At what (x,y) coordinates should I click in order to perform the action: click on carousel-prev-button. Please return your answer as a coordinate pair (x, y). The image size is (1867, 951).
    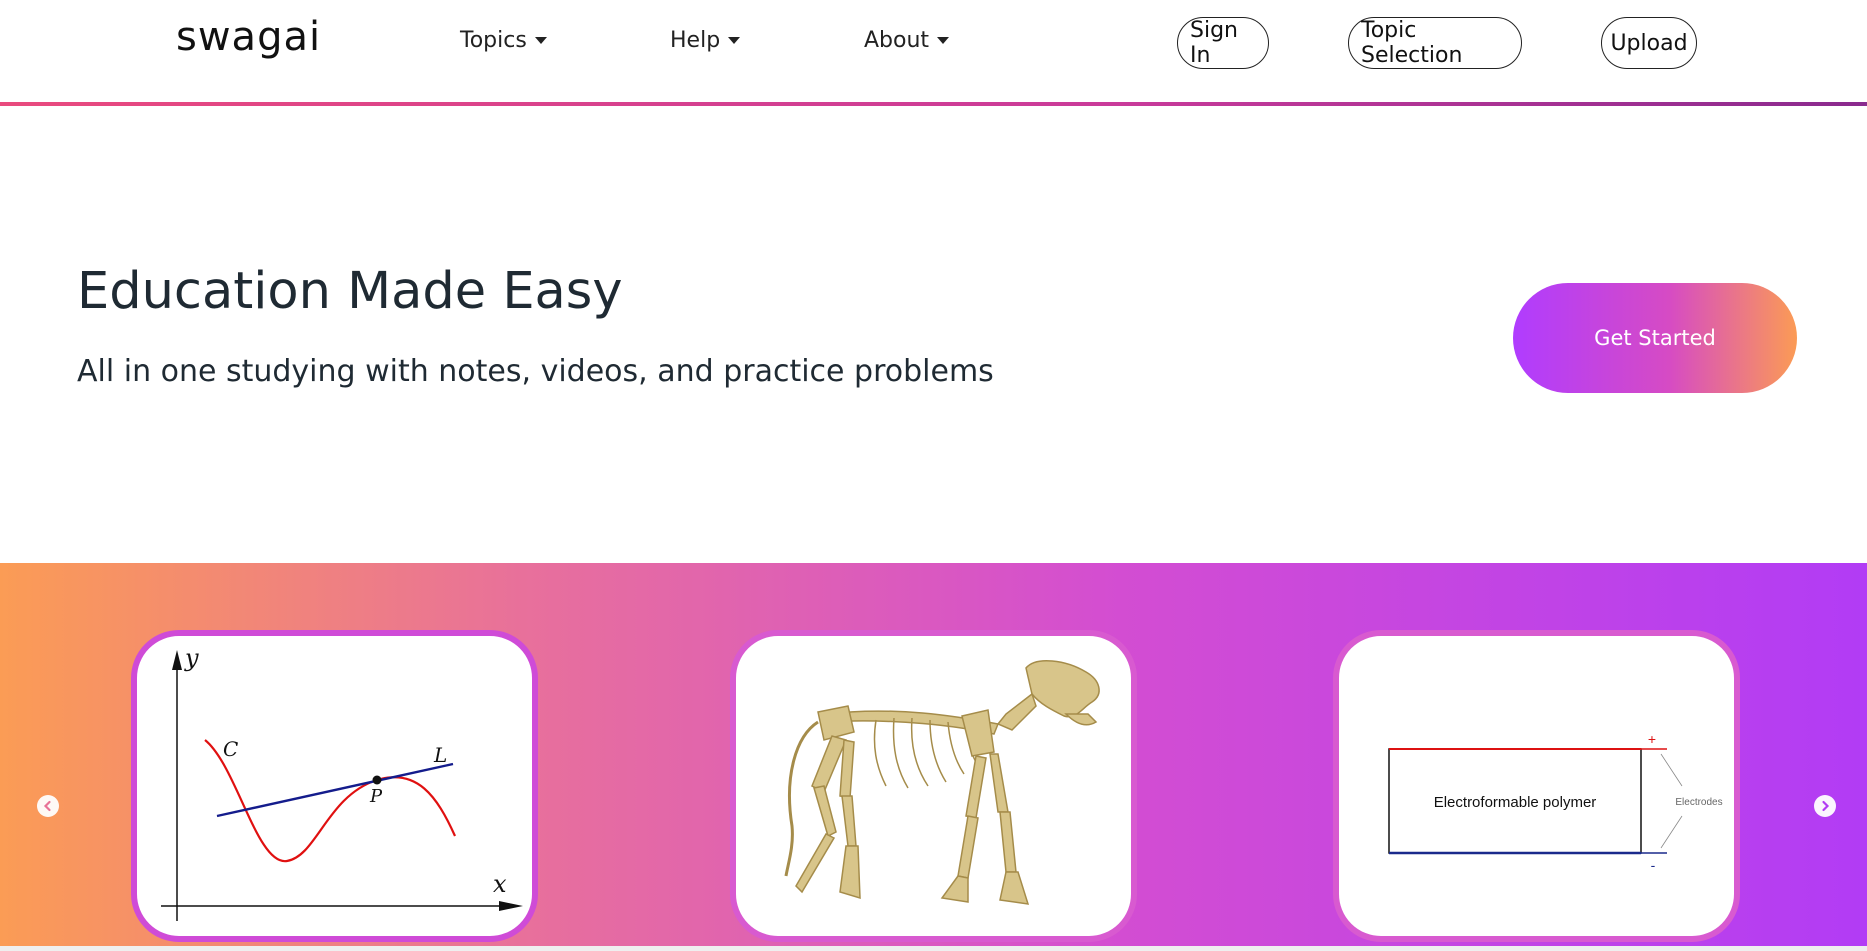
    Looking at the image, I should click on (48, 806).